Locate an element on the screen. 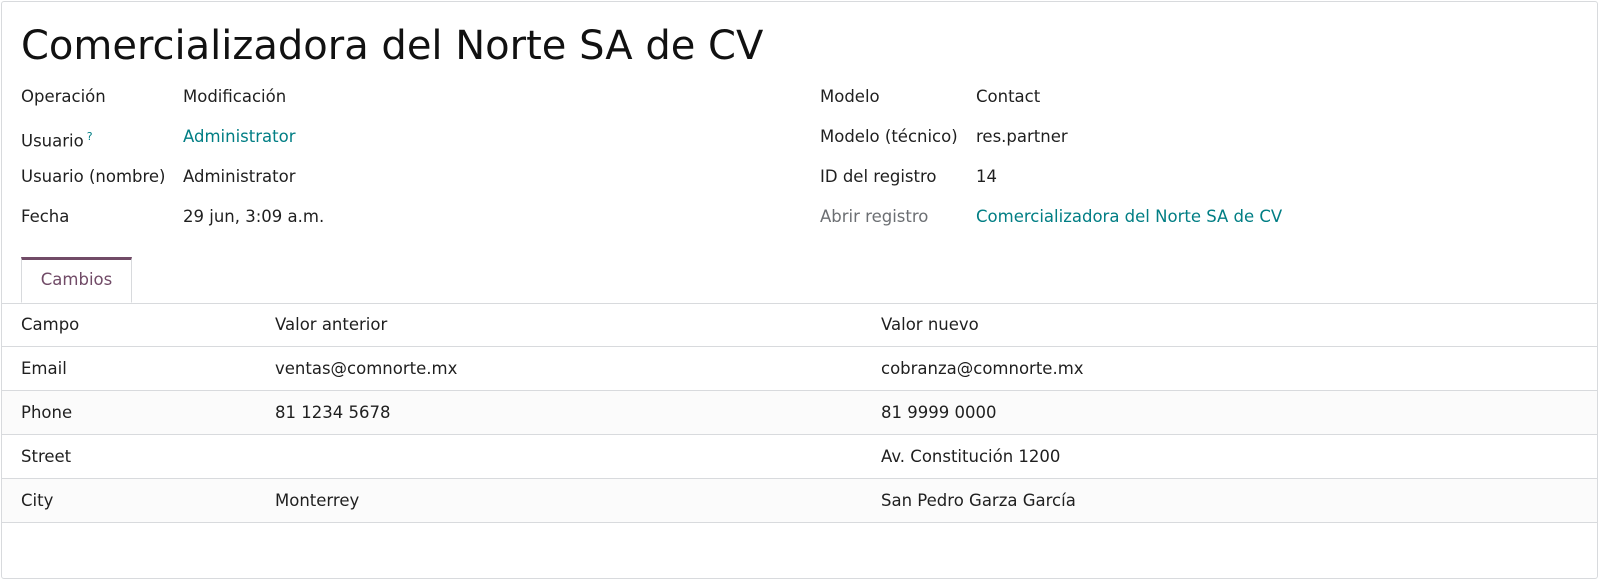 Image resolution: width=1600 pixels, height=582 pixels. record-id-value: 14 is located at coordinates (986, 176).